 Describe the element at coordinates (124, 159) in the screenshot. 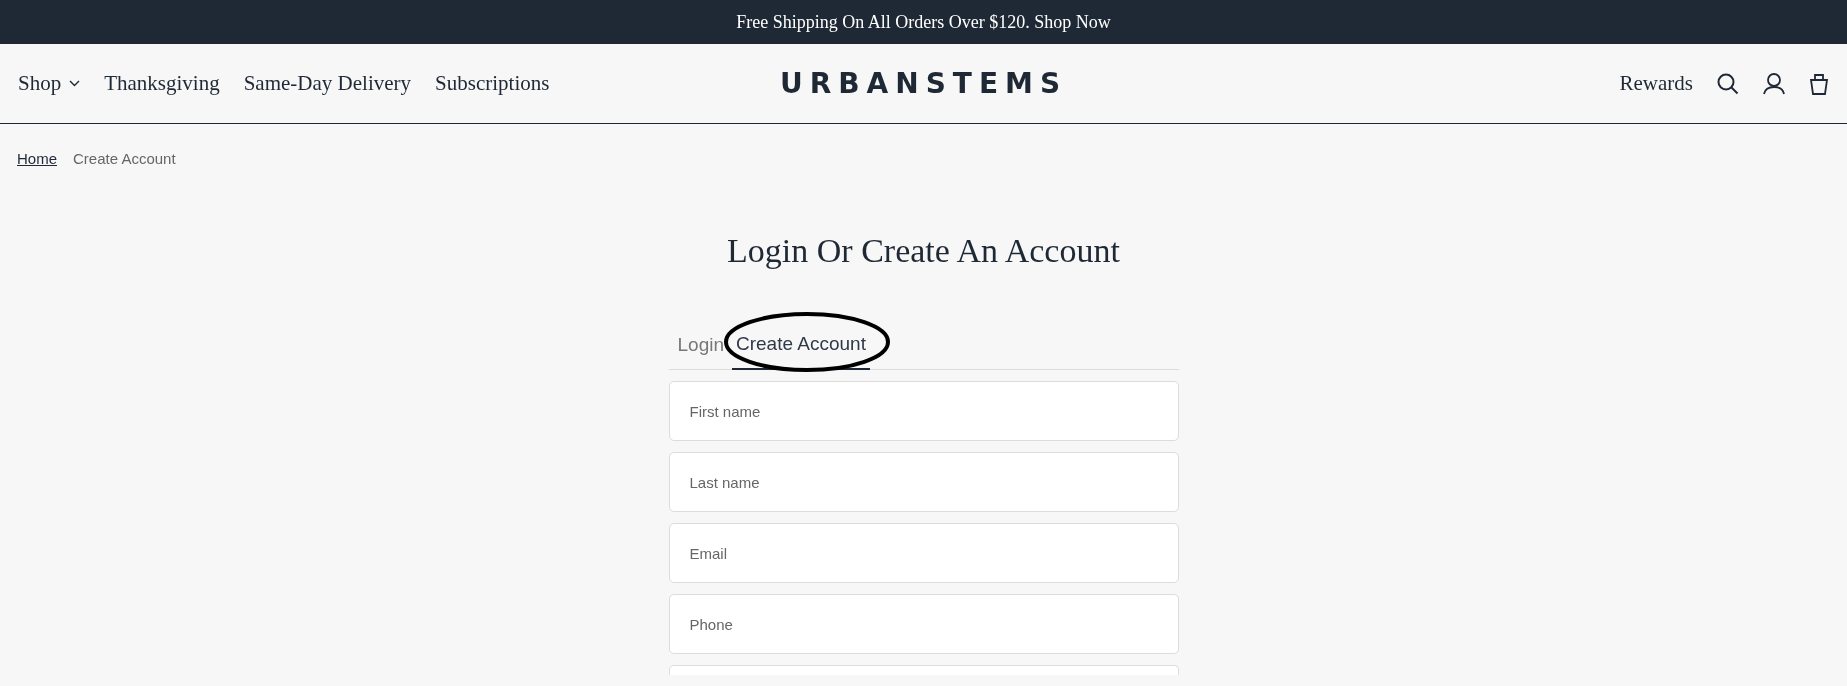

I see `breadcrumb-current: Create Account` at that location.